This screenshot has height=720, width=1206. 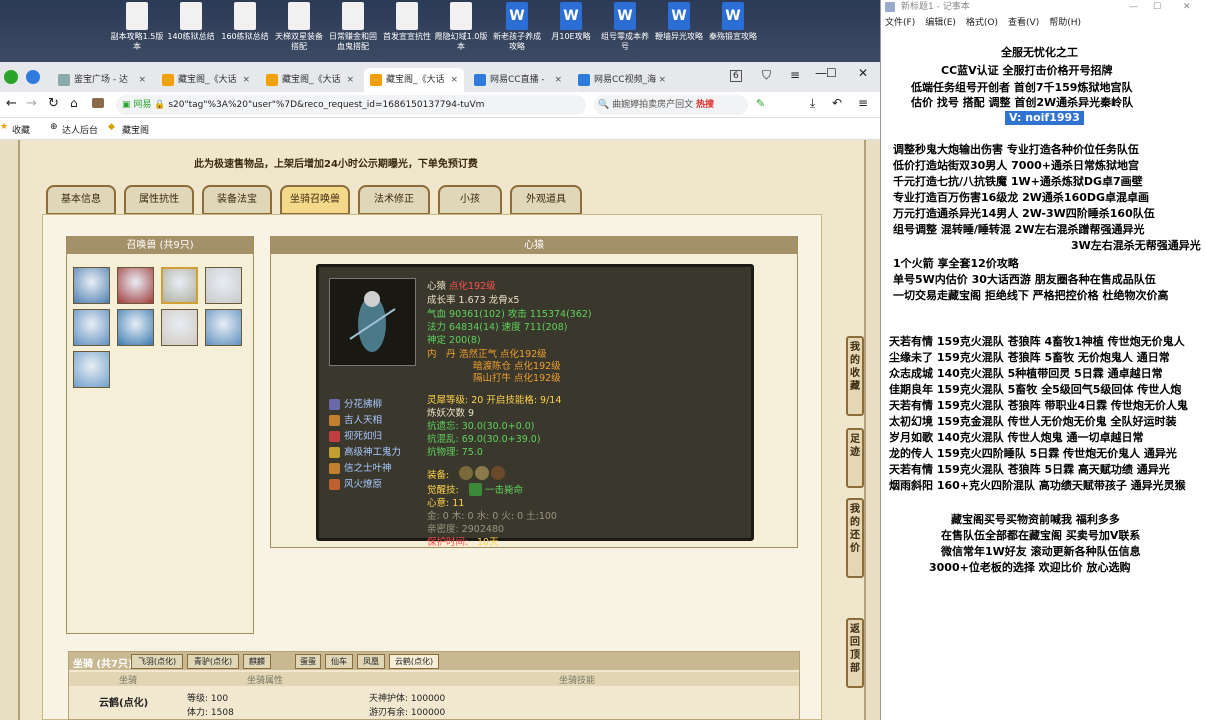 I want to click on desktop-icon: 160练狱总结, so click(x=245, y=22).